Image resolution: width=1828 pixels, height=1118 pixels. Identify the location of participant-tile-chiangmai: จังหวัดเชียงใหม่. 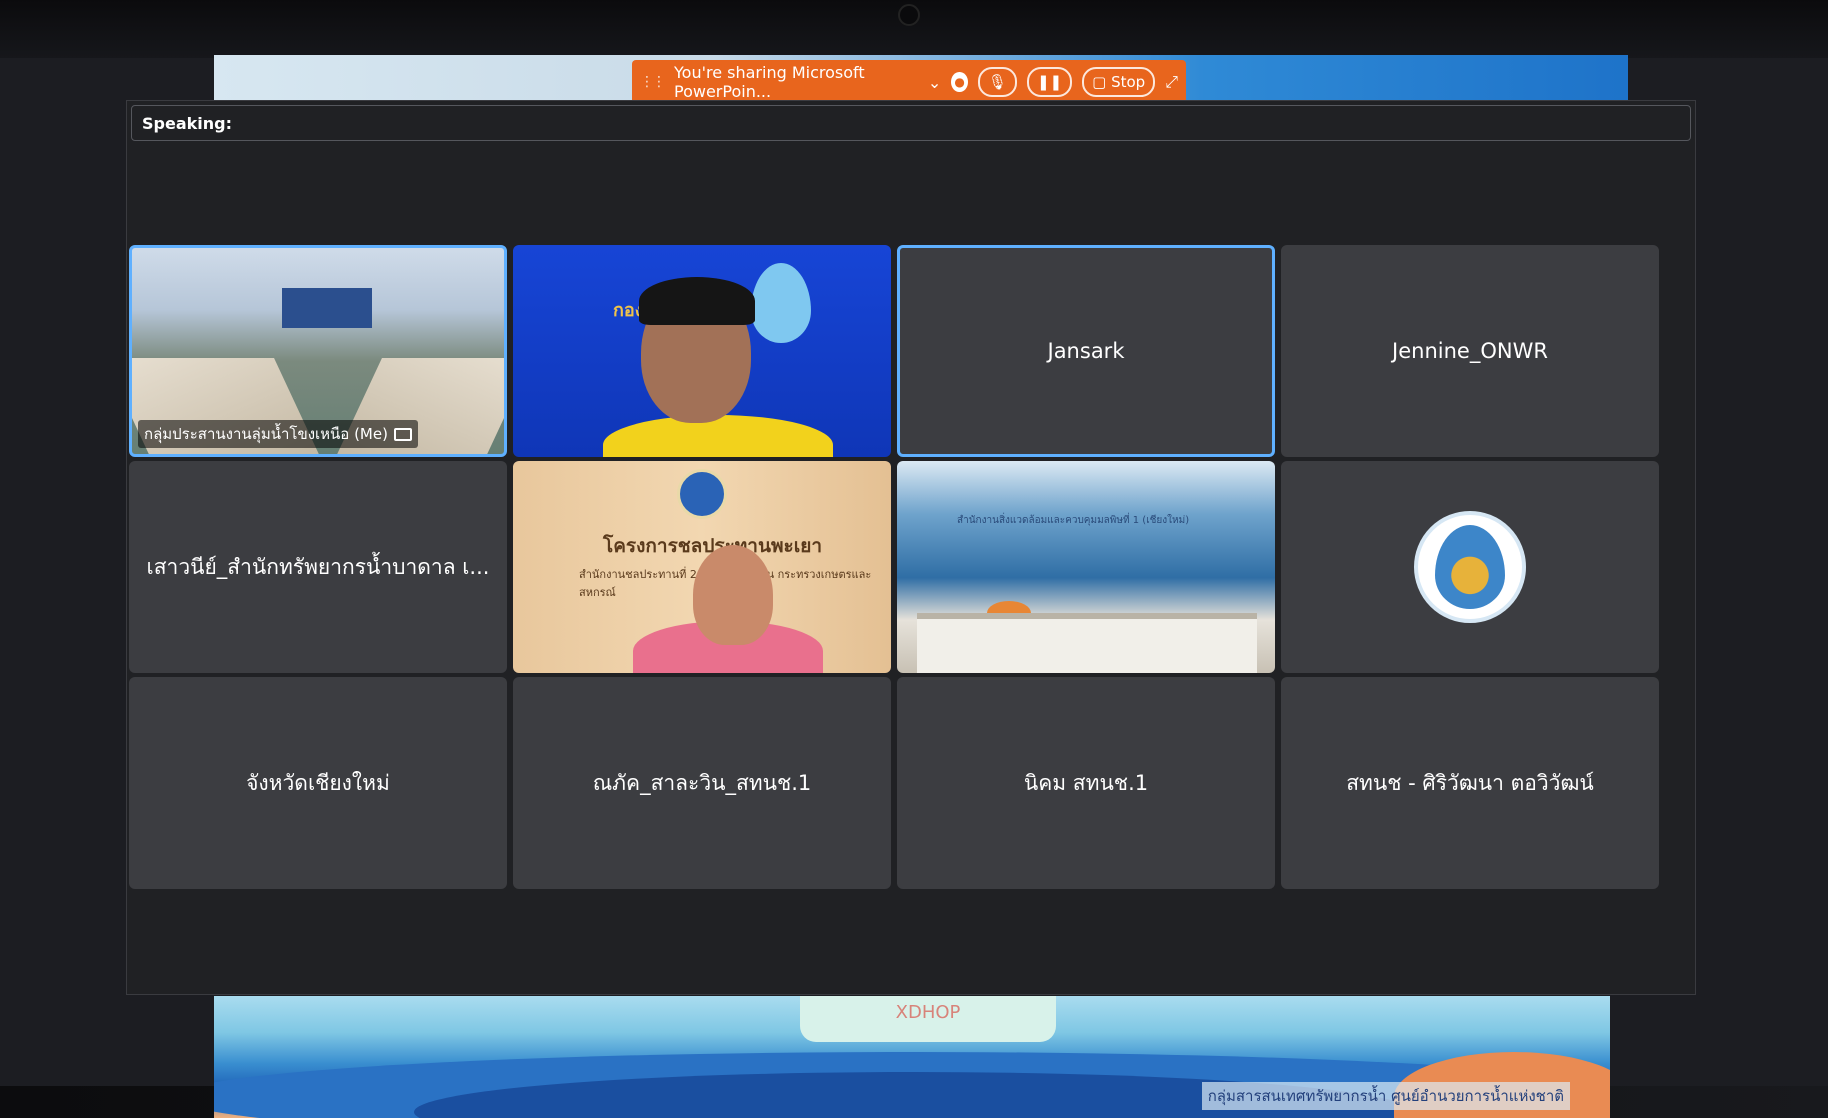
(318, 783).